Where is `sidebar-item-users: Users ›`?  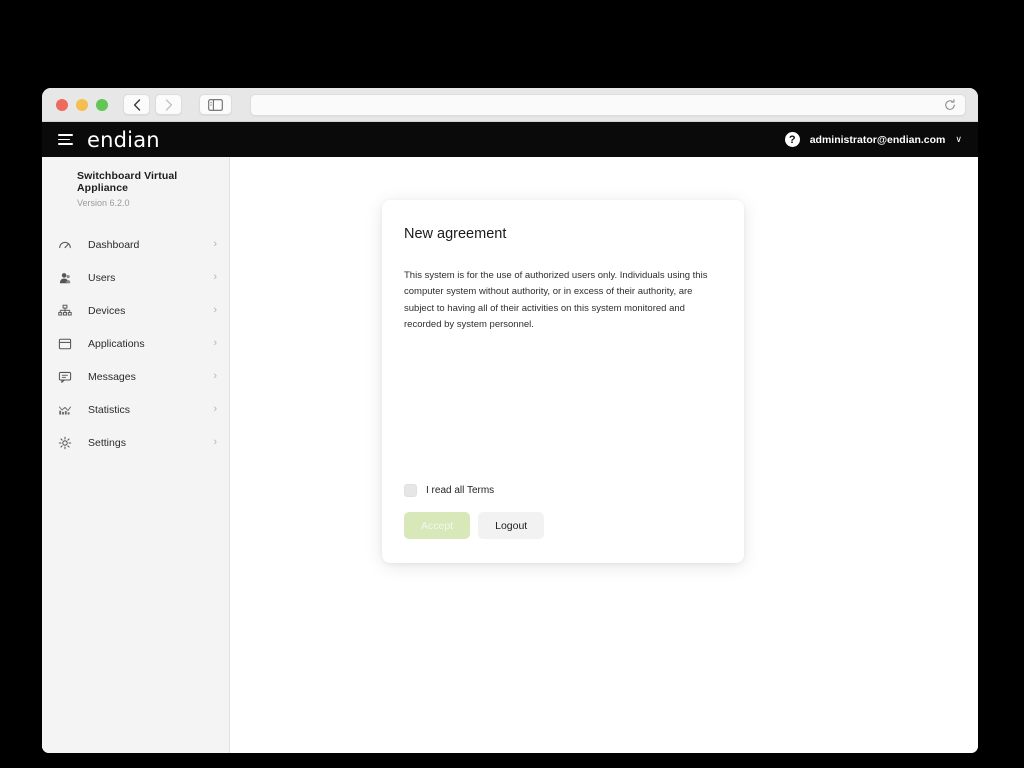
sidebar-item-users: Users › is located at coordinates (135, 277).